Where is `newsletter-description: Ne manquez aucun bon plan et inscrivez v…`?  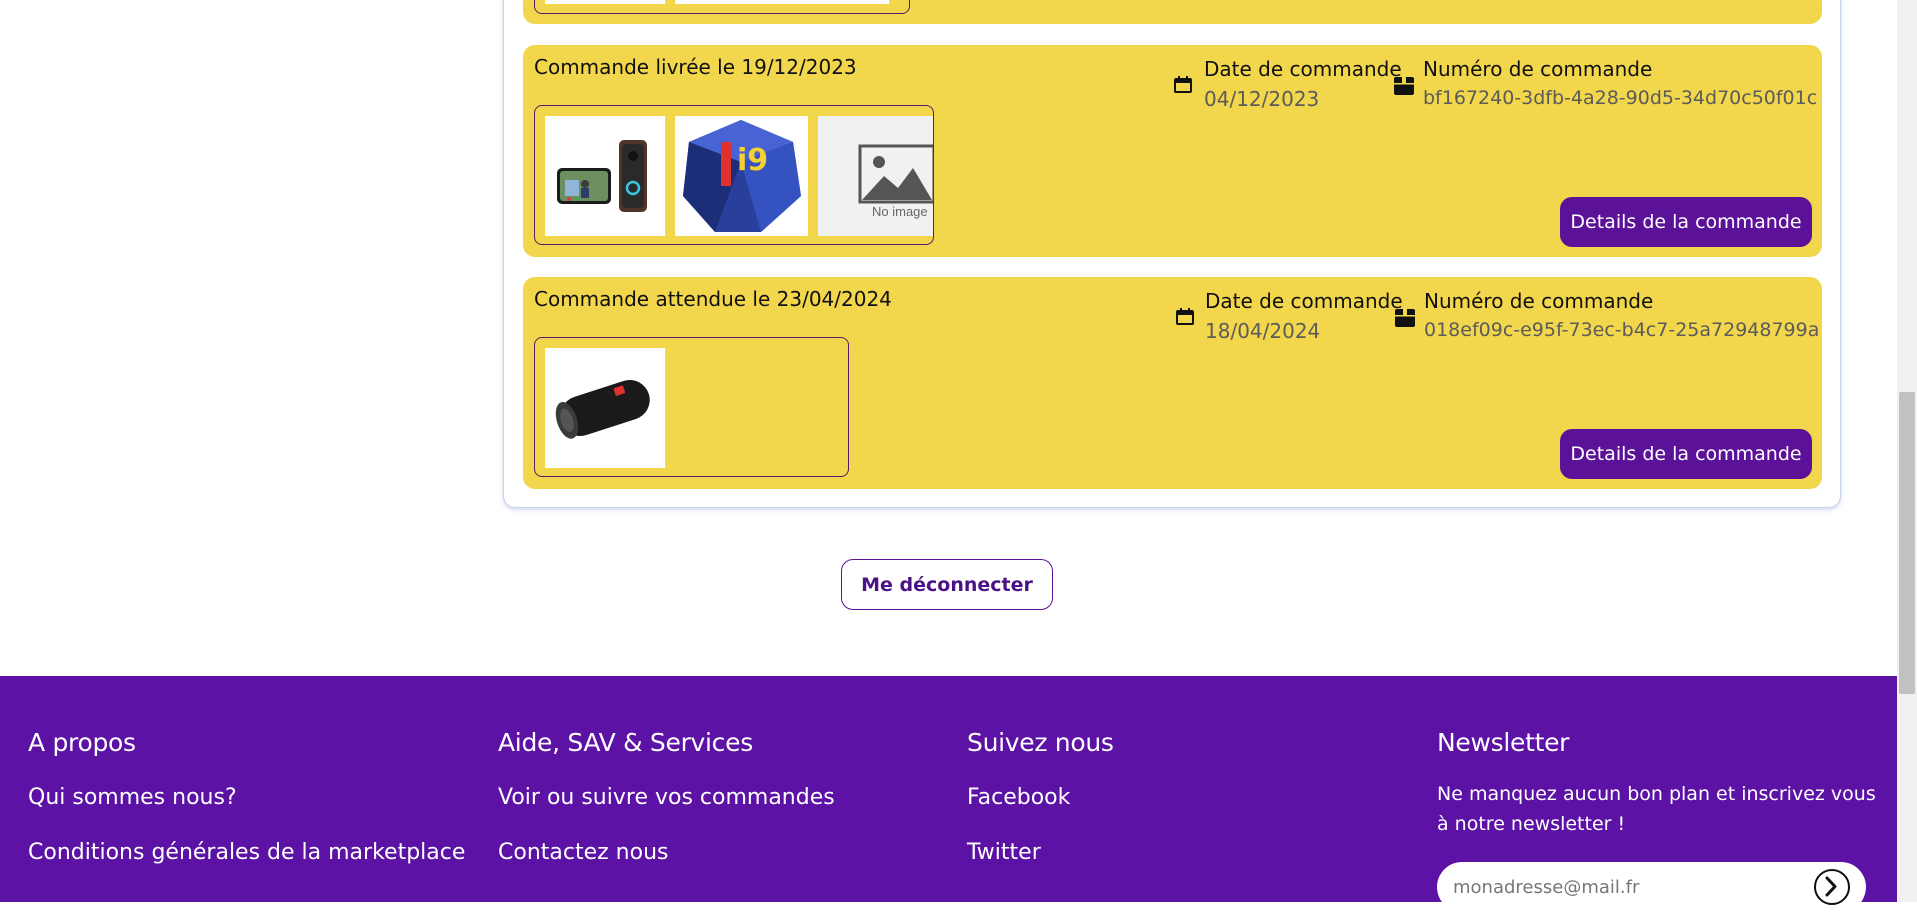
newsletter-description: Ne manquez aucun bon plan et inscrivez v… is located at coordinates (1656, 809).